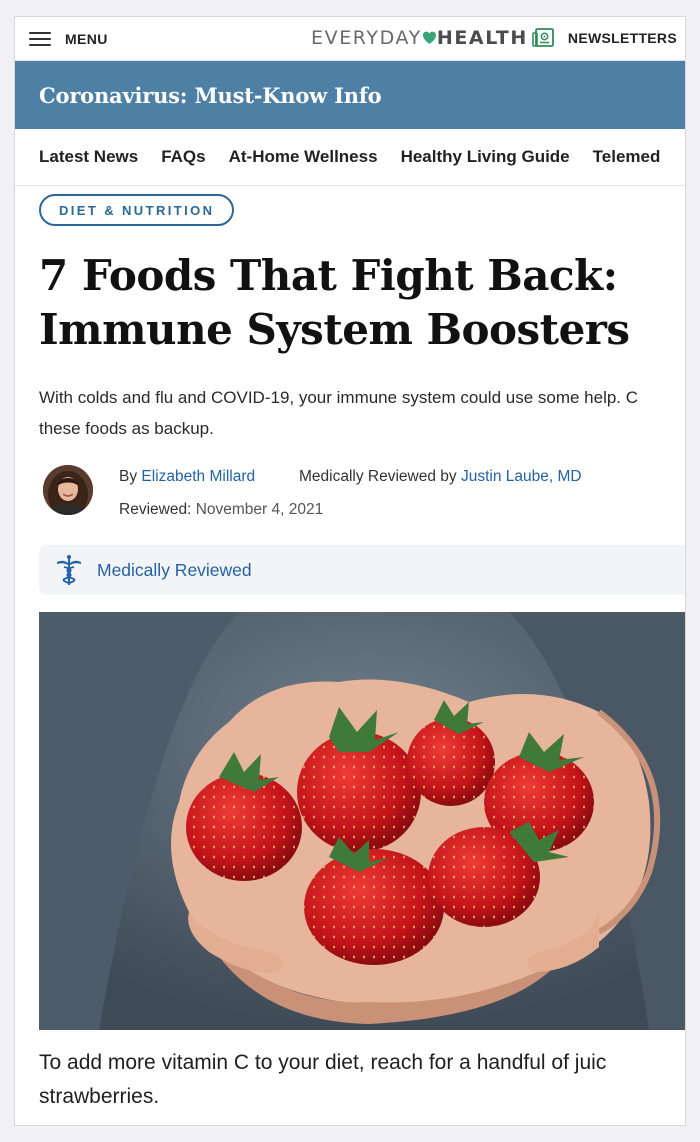 The image size is (700, 1142). I want to click on review-date: Reviewed: November 4, 2021, so click(221, 510).